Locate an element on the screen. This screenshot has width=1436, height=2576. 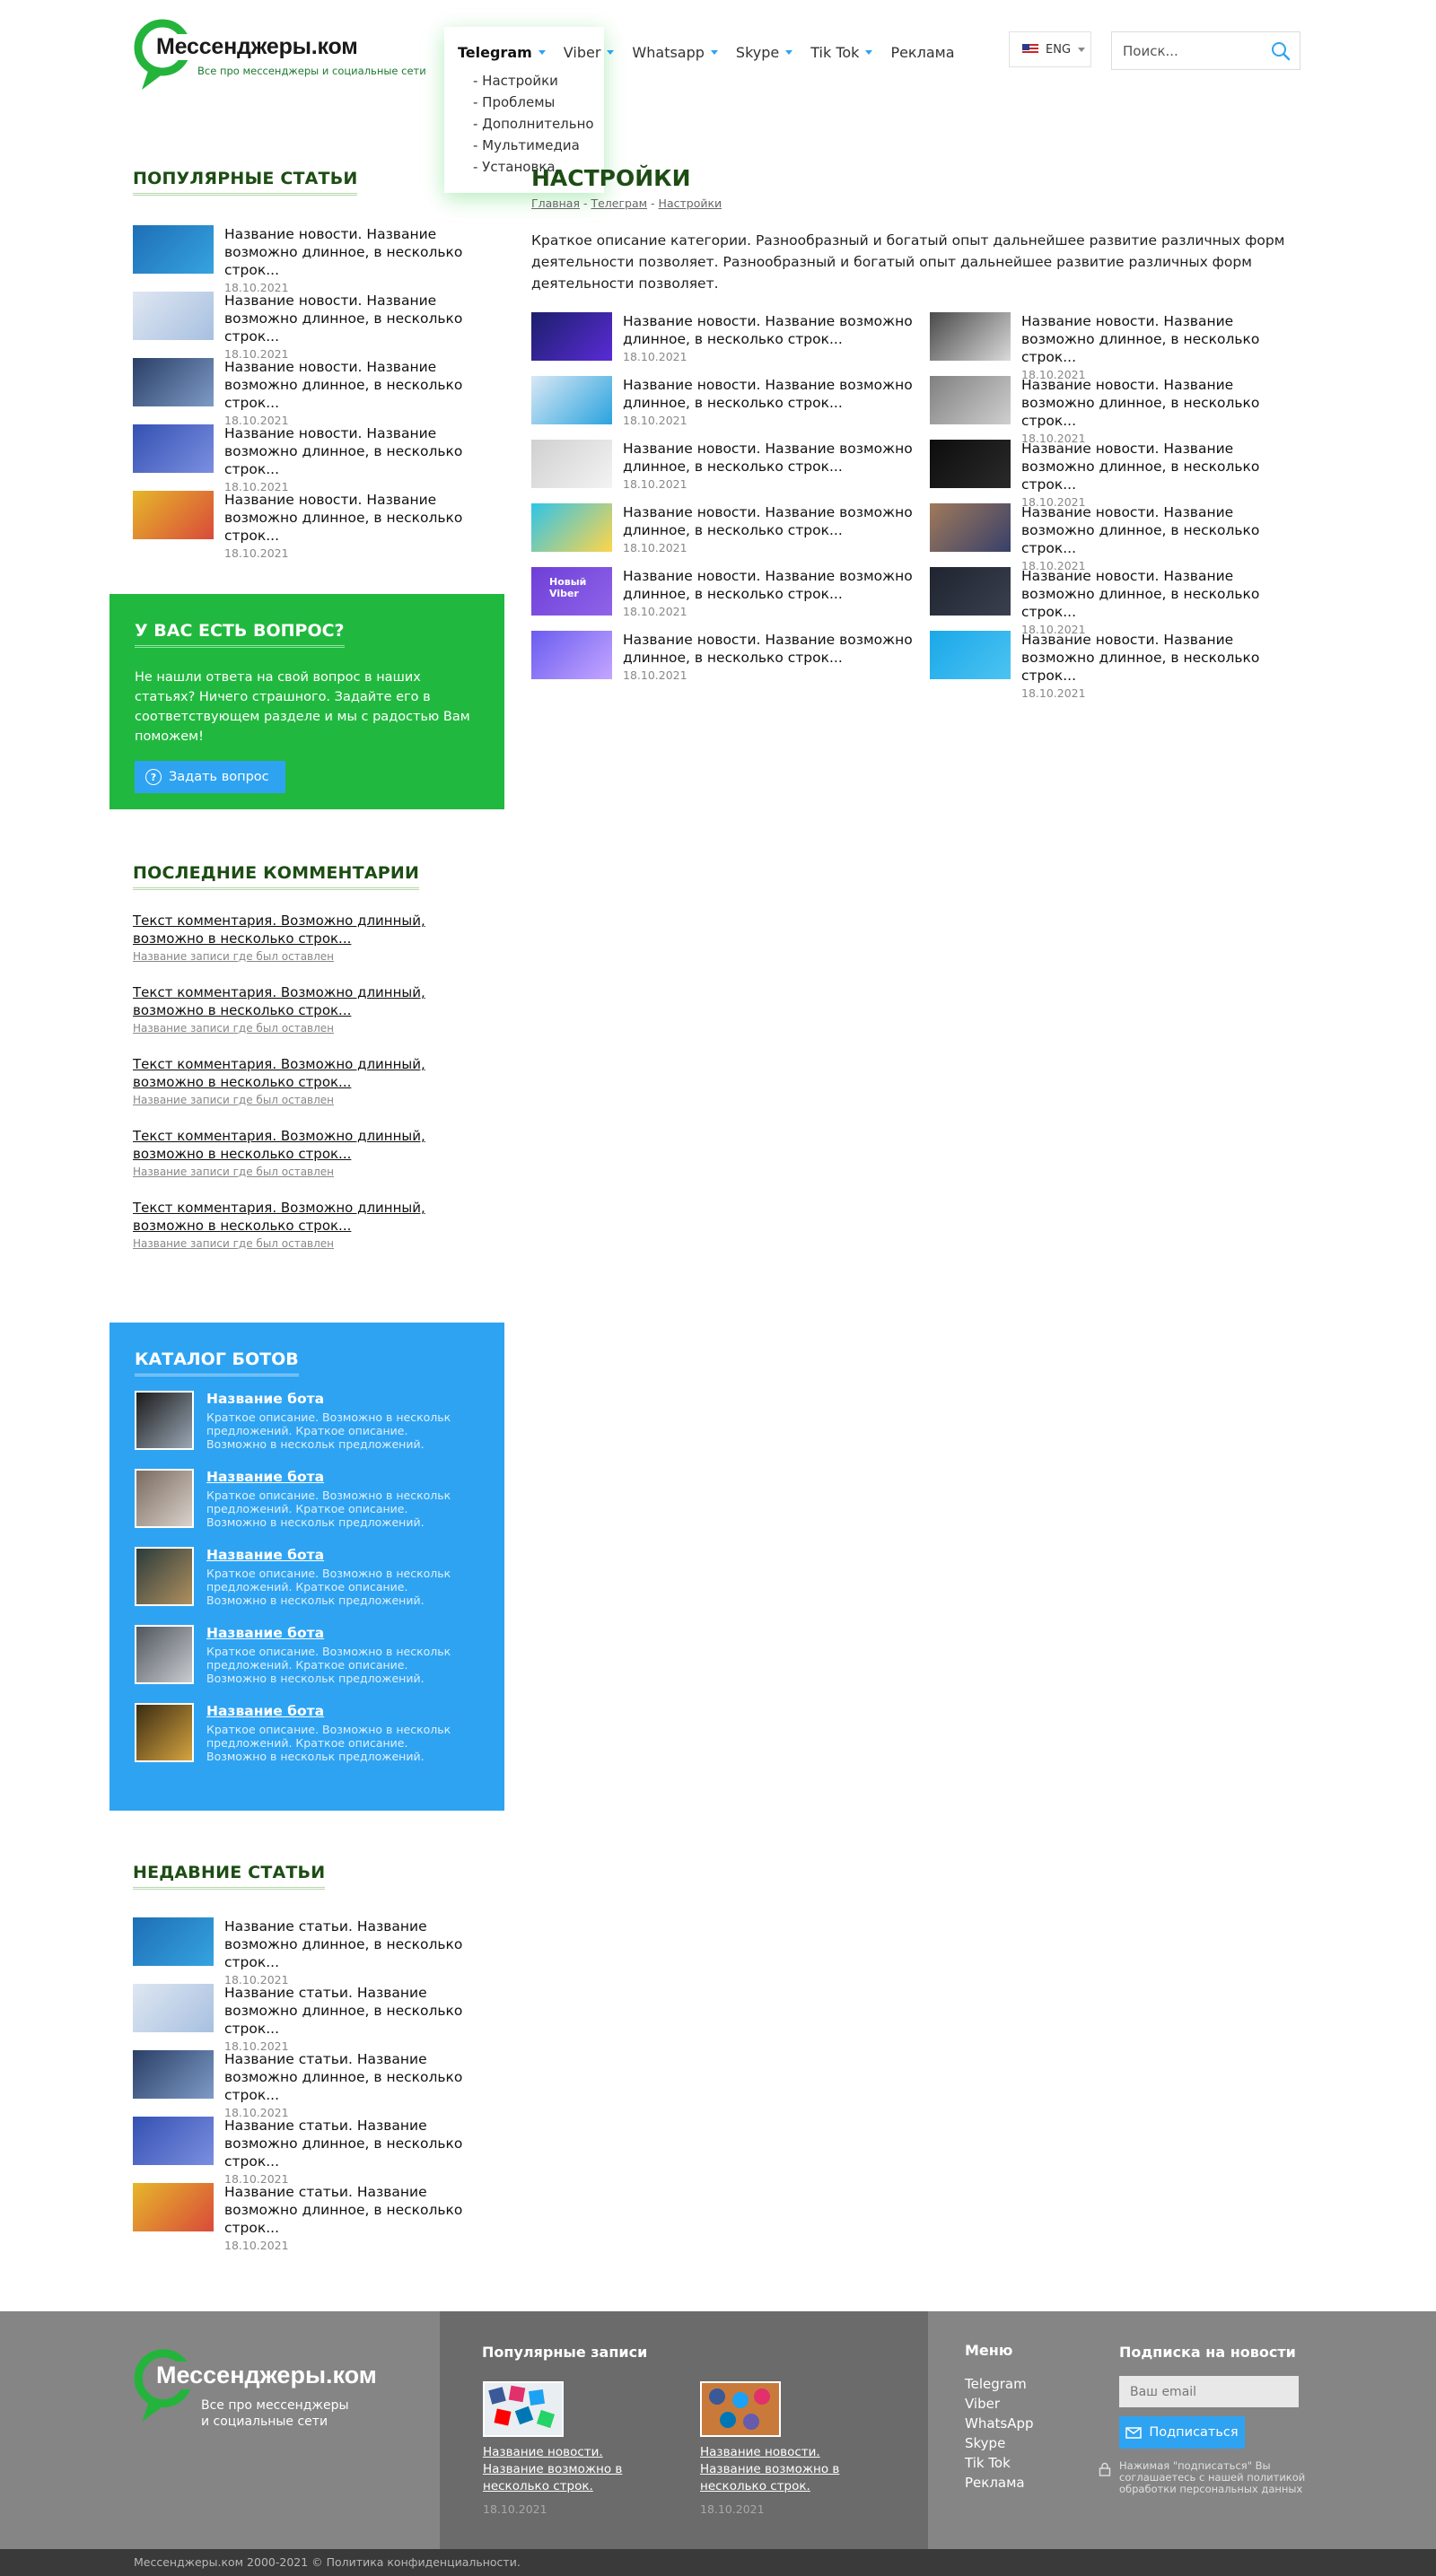
breadcrumb-settings: Настройки is located at coordinates (690, 203).